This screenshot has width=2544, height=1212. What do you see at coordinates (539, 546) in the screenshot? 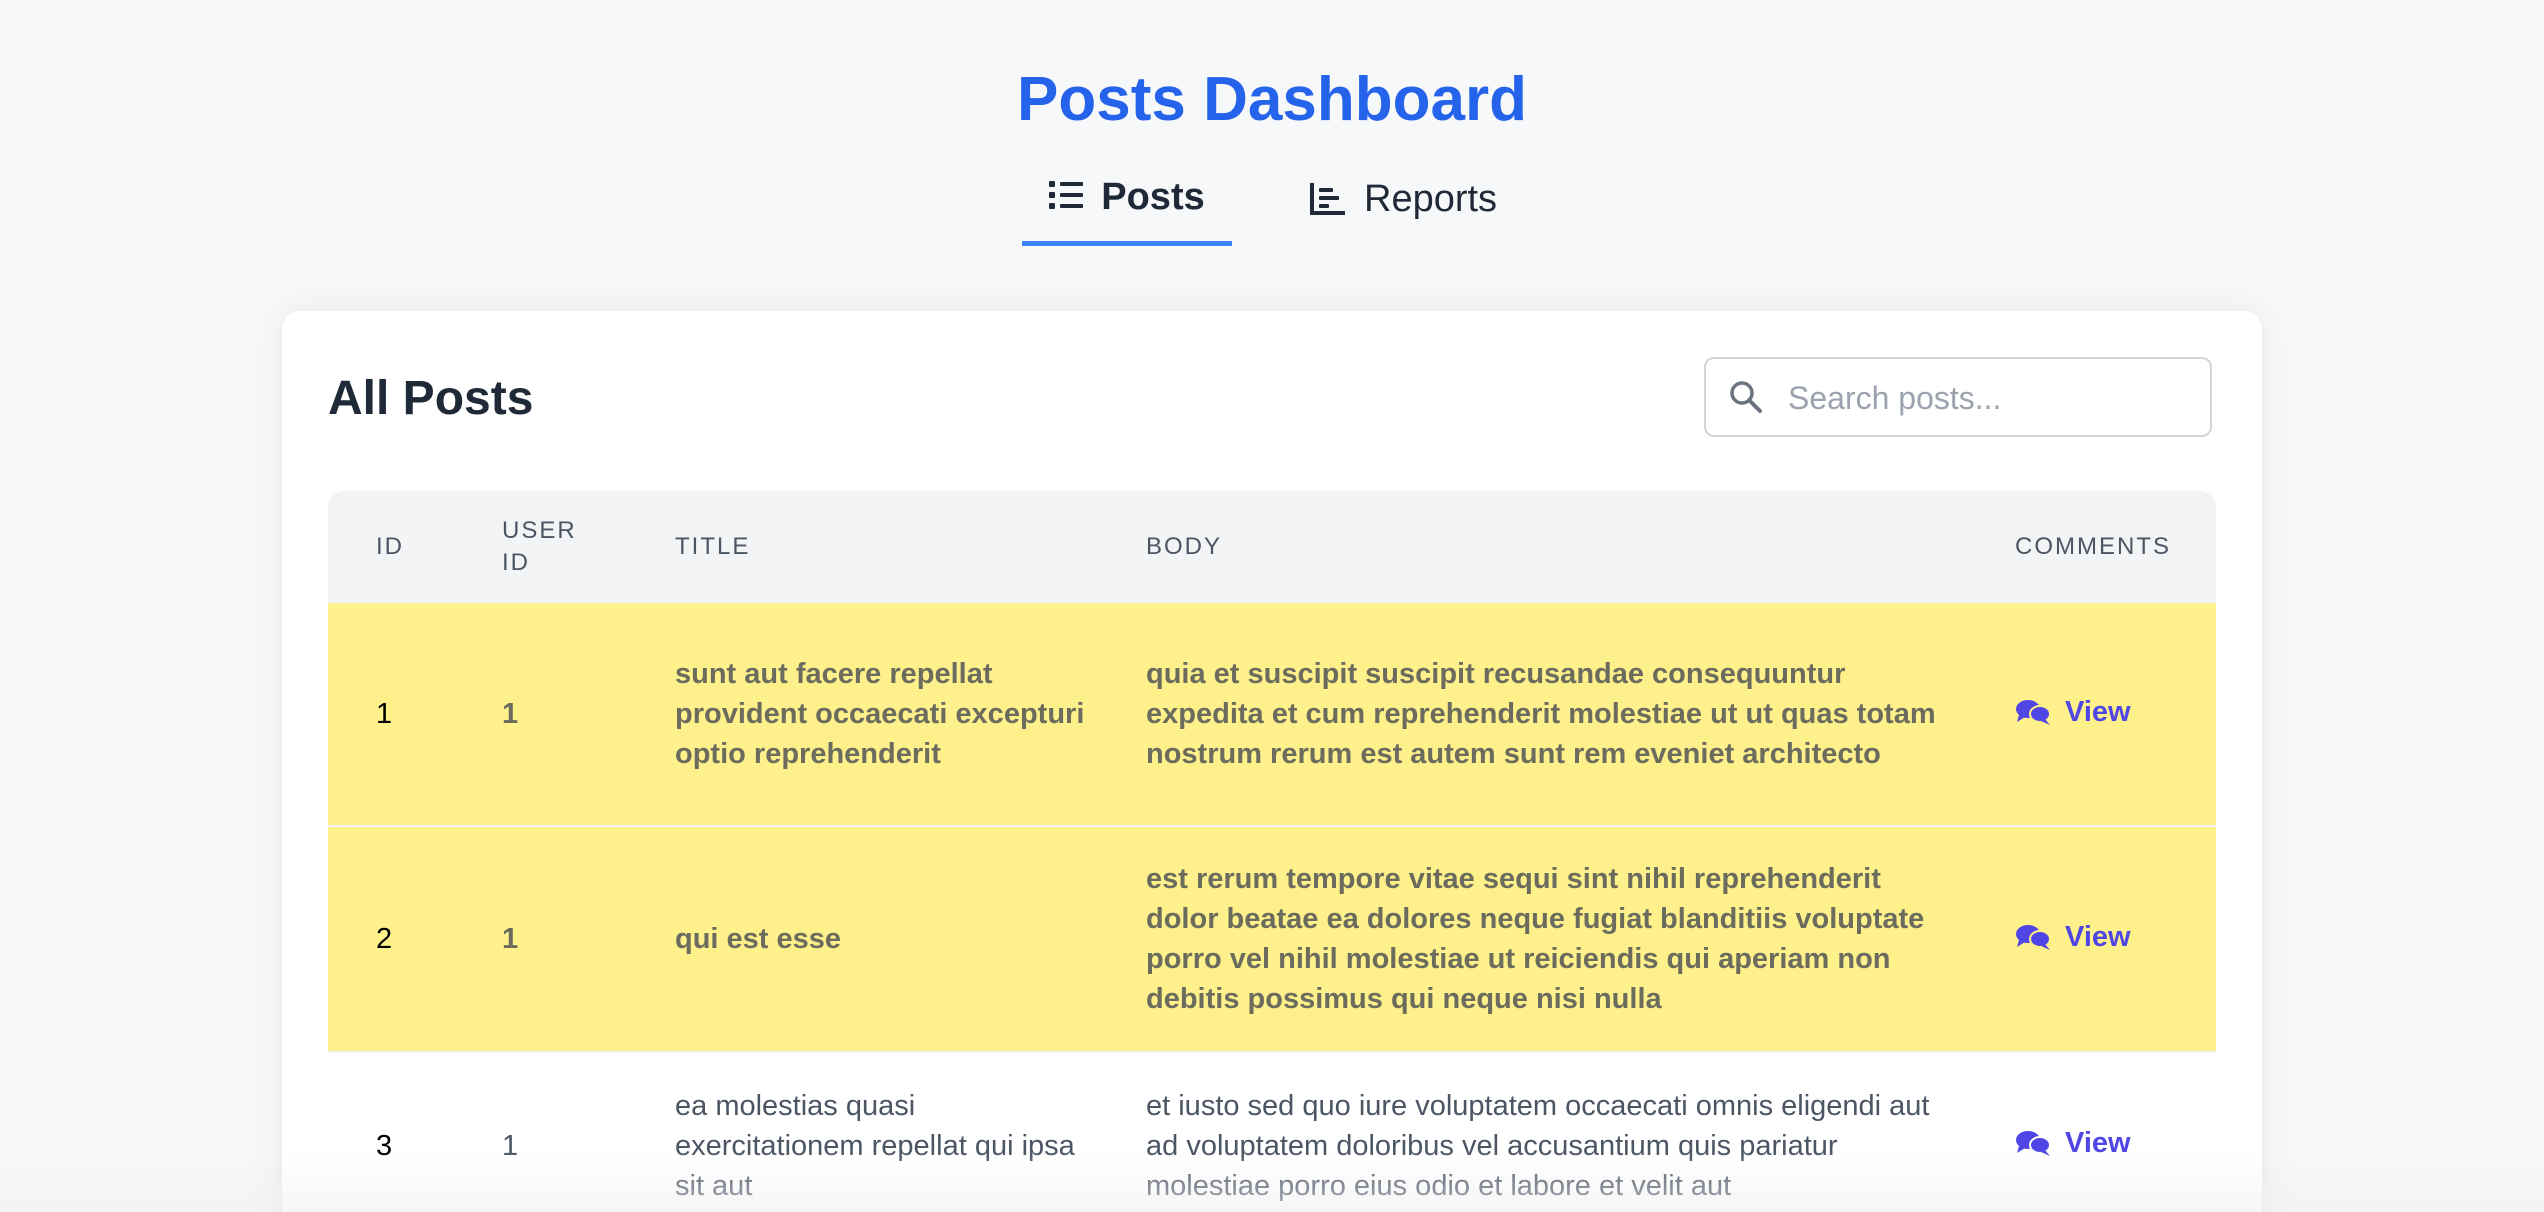
I see `column-header-user-id-label: USER ID` at bounding box center [539, 546].